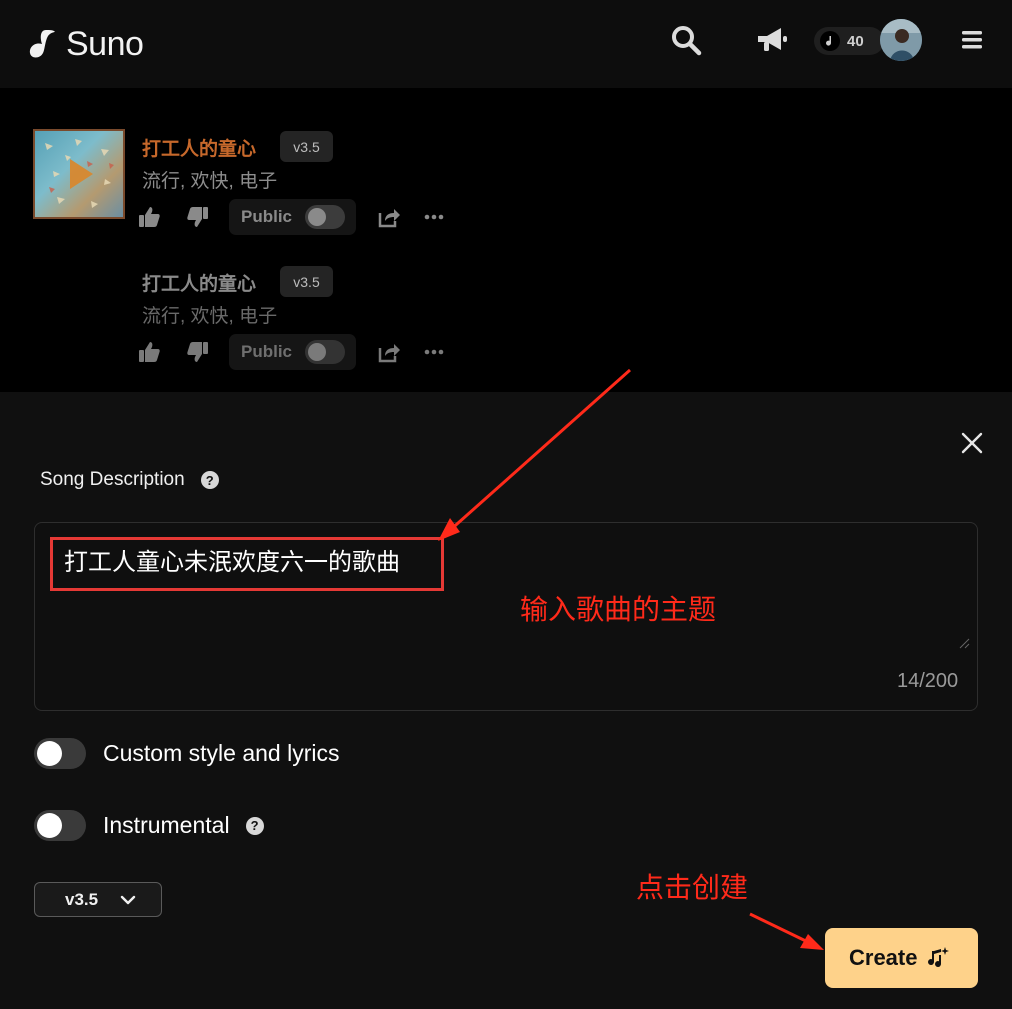 This screenshot has width=1012, height=1009. What do you see at coordinates (42, 44) in the screenshot?
I see `suno-logo-icon` at bounding box center [42, 44].